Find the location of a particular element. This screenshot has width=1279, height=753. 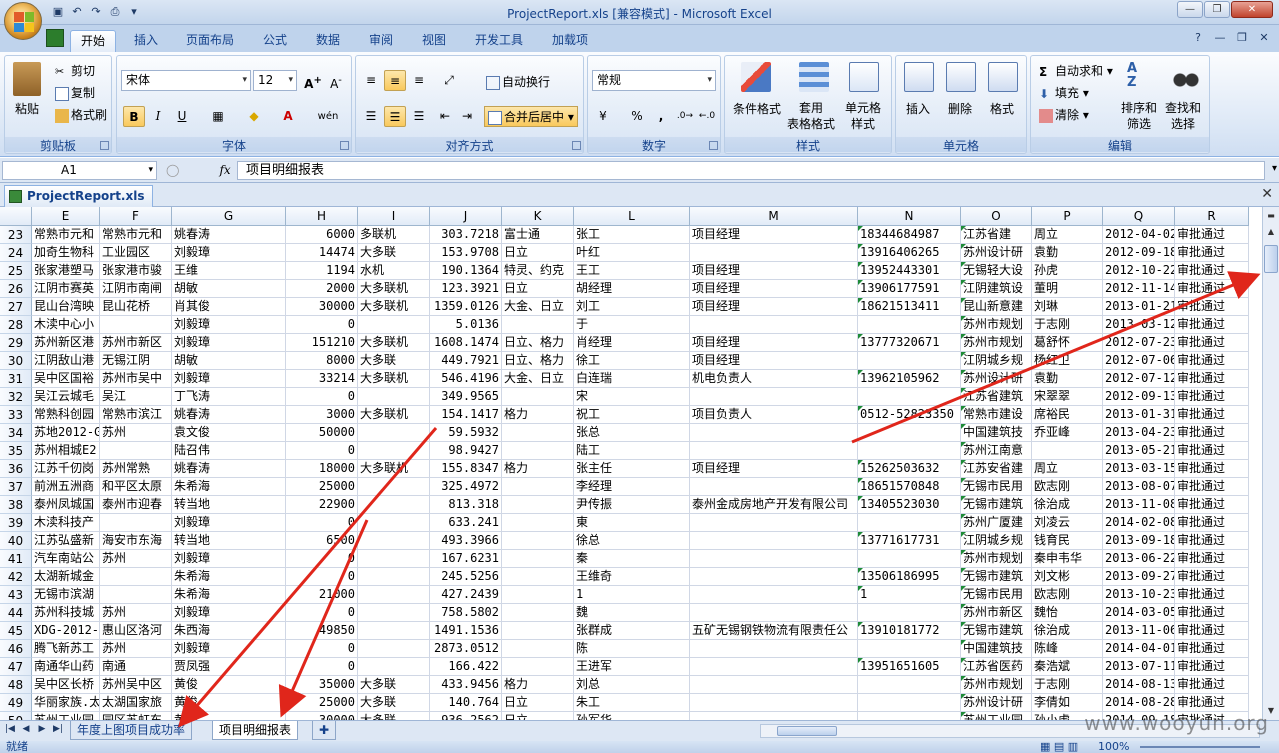

close-workbook-icon: ✕ is located at coordinates (1264, 38).